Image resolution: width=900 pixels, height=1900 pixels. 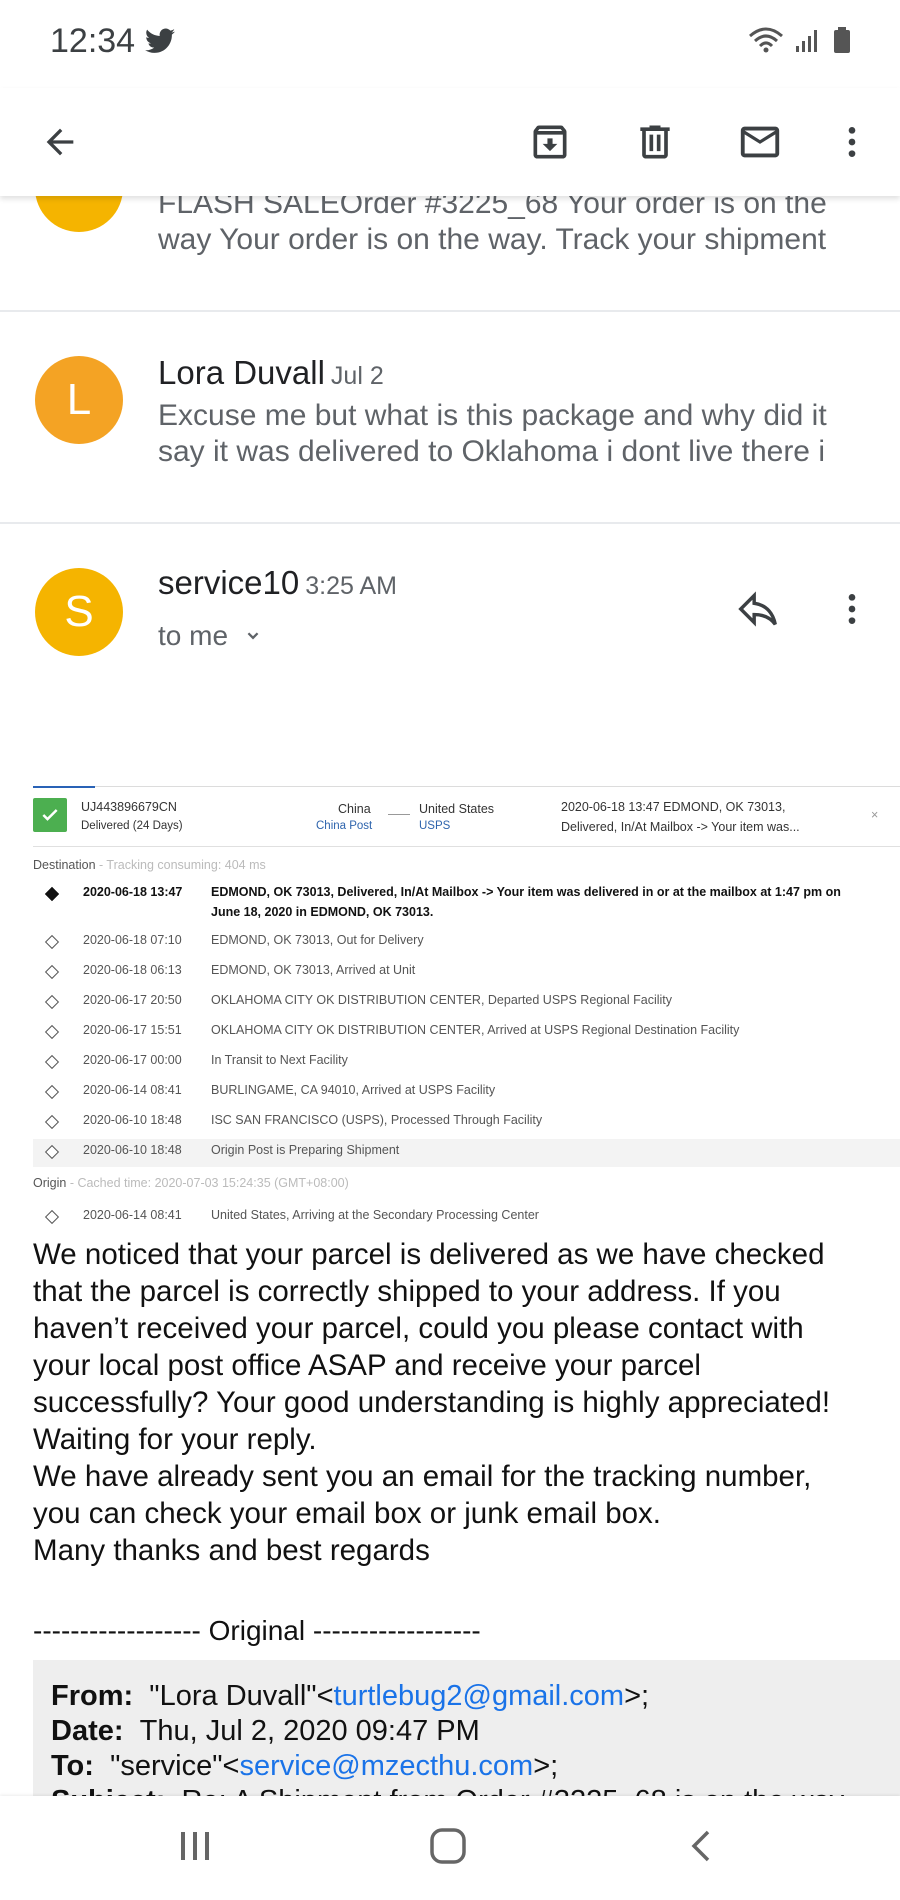 What do you see at coordinates (277, 583) in the screenshot?
I see `sender-name: service10 3:25 AM` at bounding box center [277, 583].